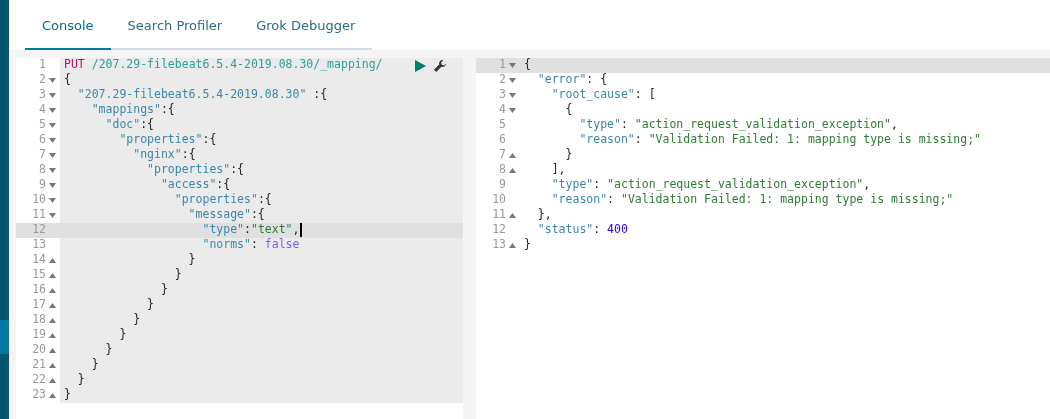  I want to click on tab: Console, so click(68, 32).